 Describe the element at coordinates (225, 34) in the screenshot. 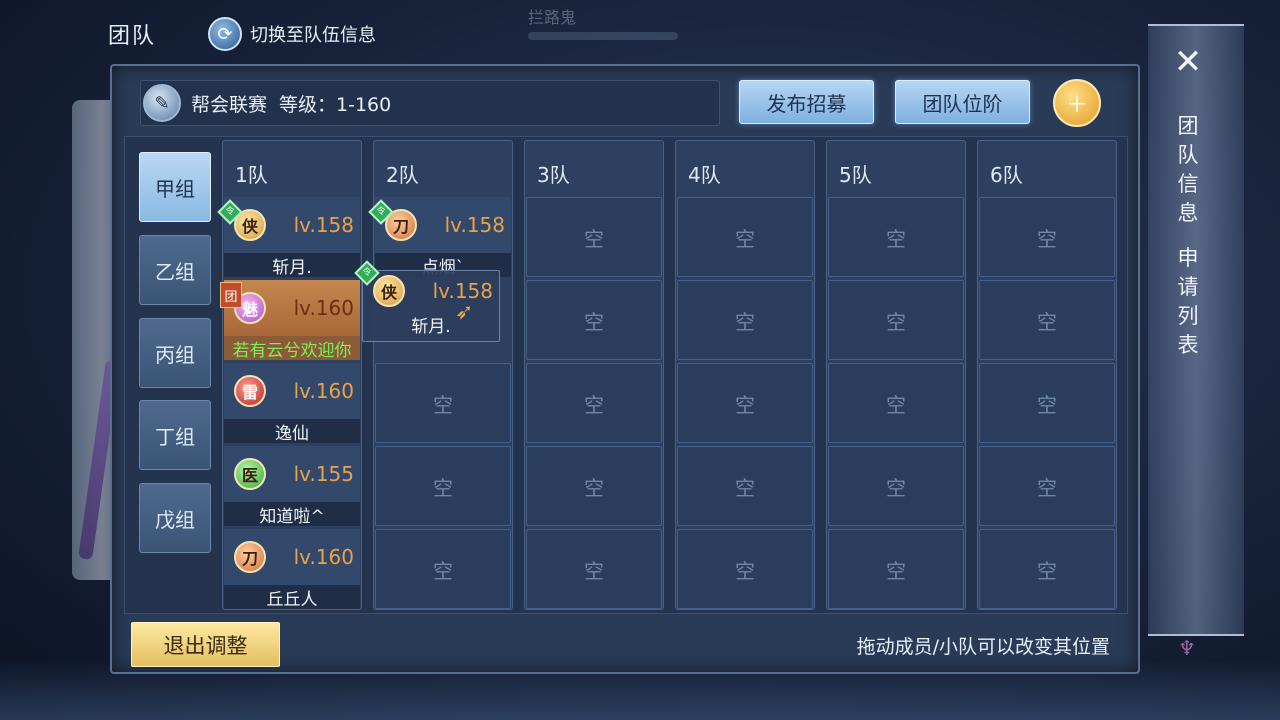

I see `refresh-icon: ⟳` at that location.